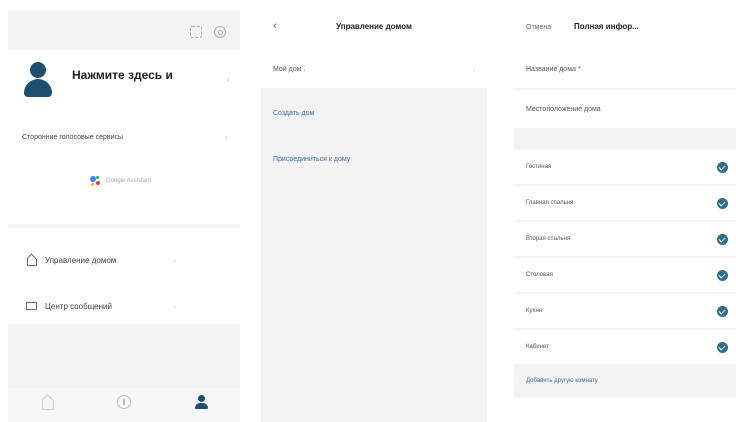 This screenshot has width=736, height=422. What do you see at coordinates (123, 402) in the screenshot?
I see `smart-tab-icon` at bounding box center [123, 402].